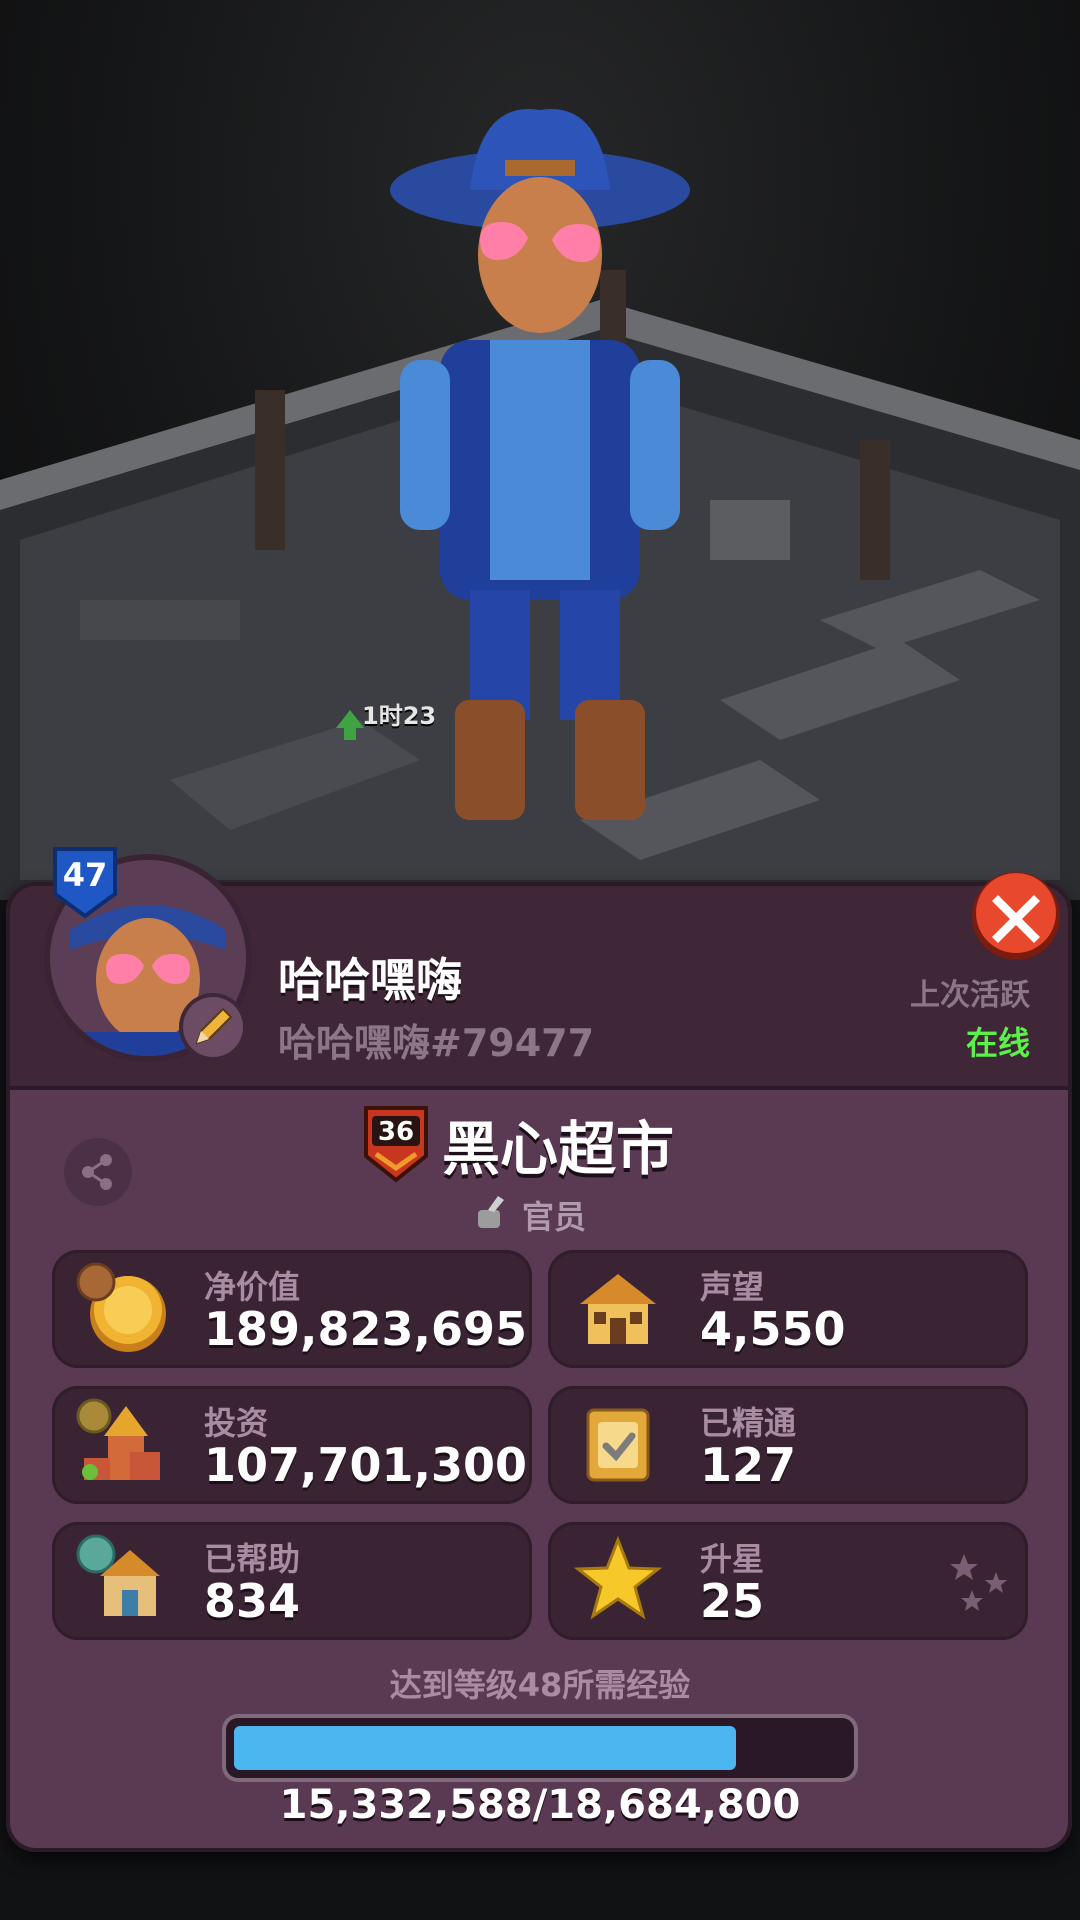 This screenshot has height=1920, width=1080. What do you see at coordinates (366, 1329) in the screenshot?
I see `stat-value: 189,823,695` at bounding box center [366, 1329].